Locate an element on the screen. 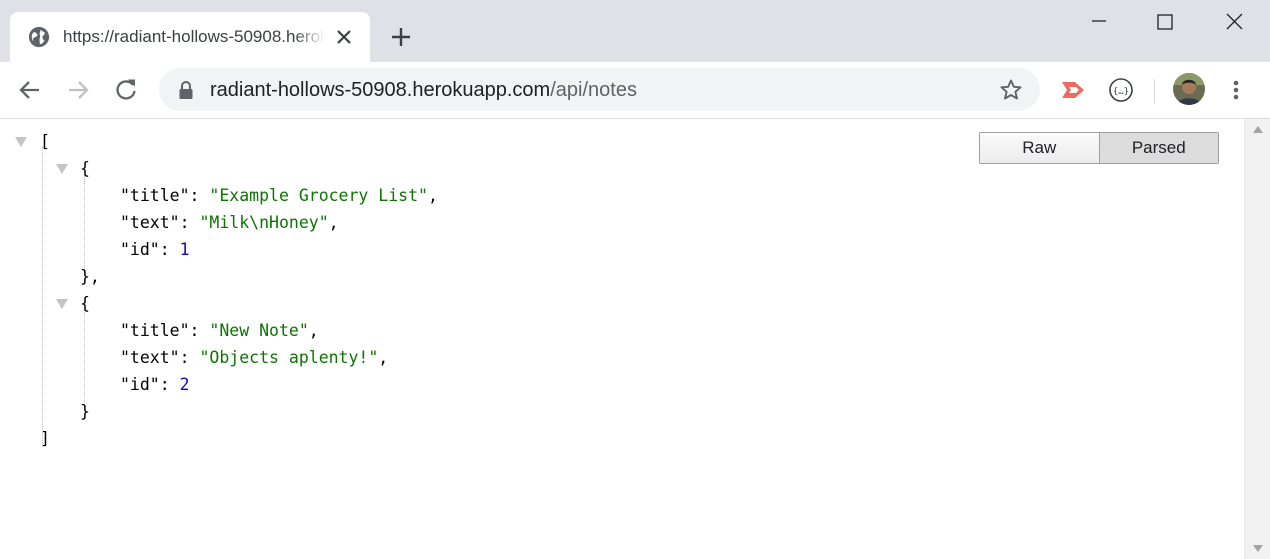 This screenshot has height=559, width=1270. raw-parsed-toggle: Raw Parsed is located at coordinates (1099, 148).